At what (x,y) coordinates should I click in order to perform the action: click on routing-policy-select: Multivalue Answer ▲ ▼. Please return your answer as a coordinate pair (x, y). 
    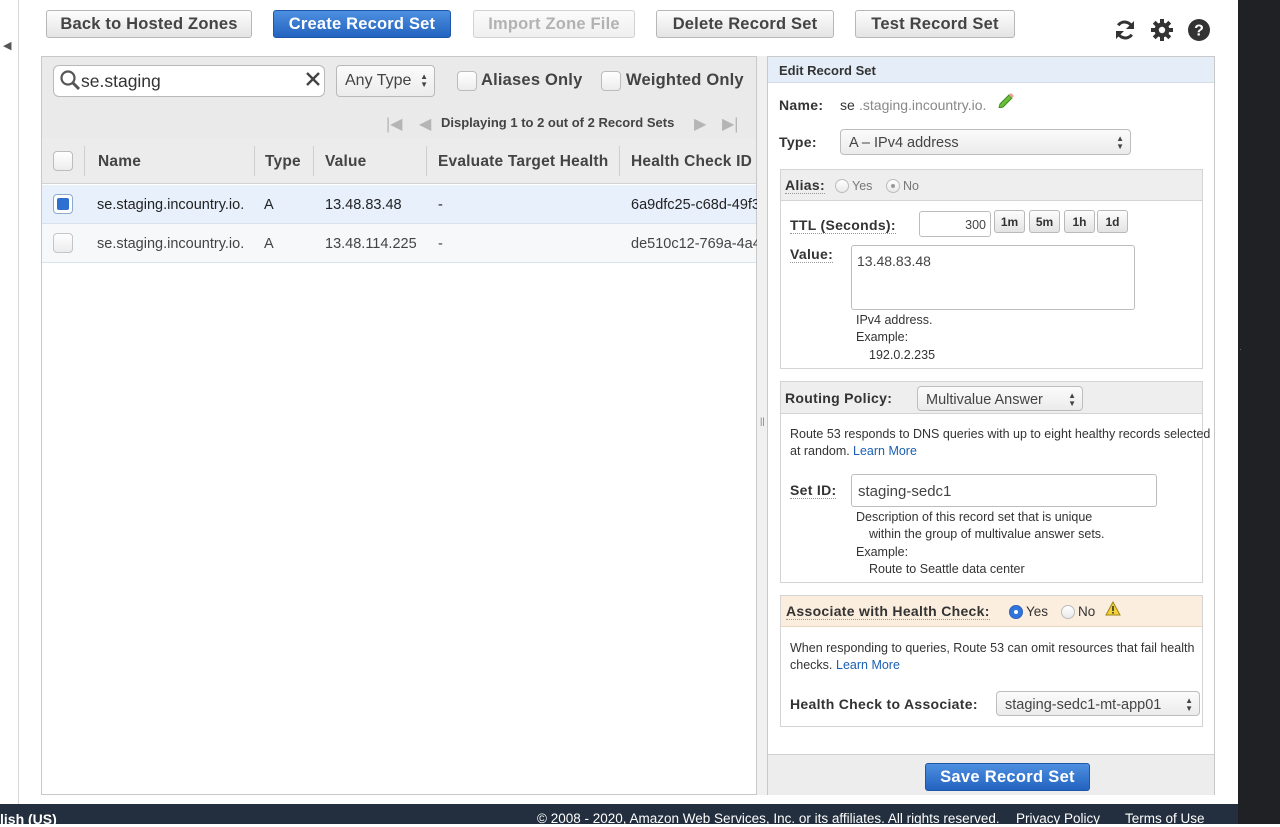
    Looking at the image, I should click on (1000, 398).